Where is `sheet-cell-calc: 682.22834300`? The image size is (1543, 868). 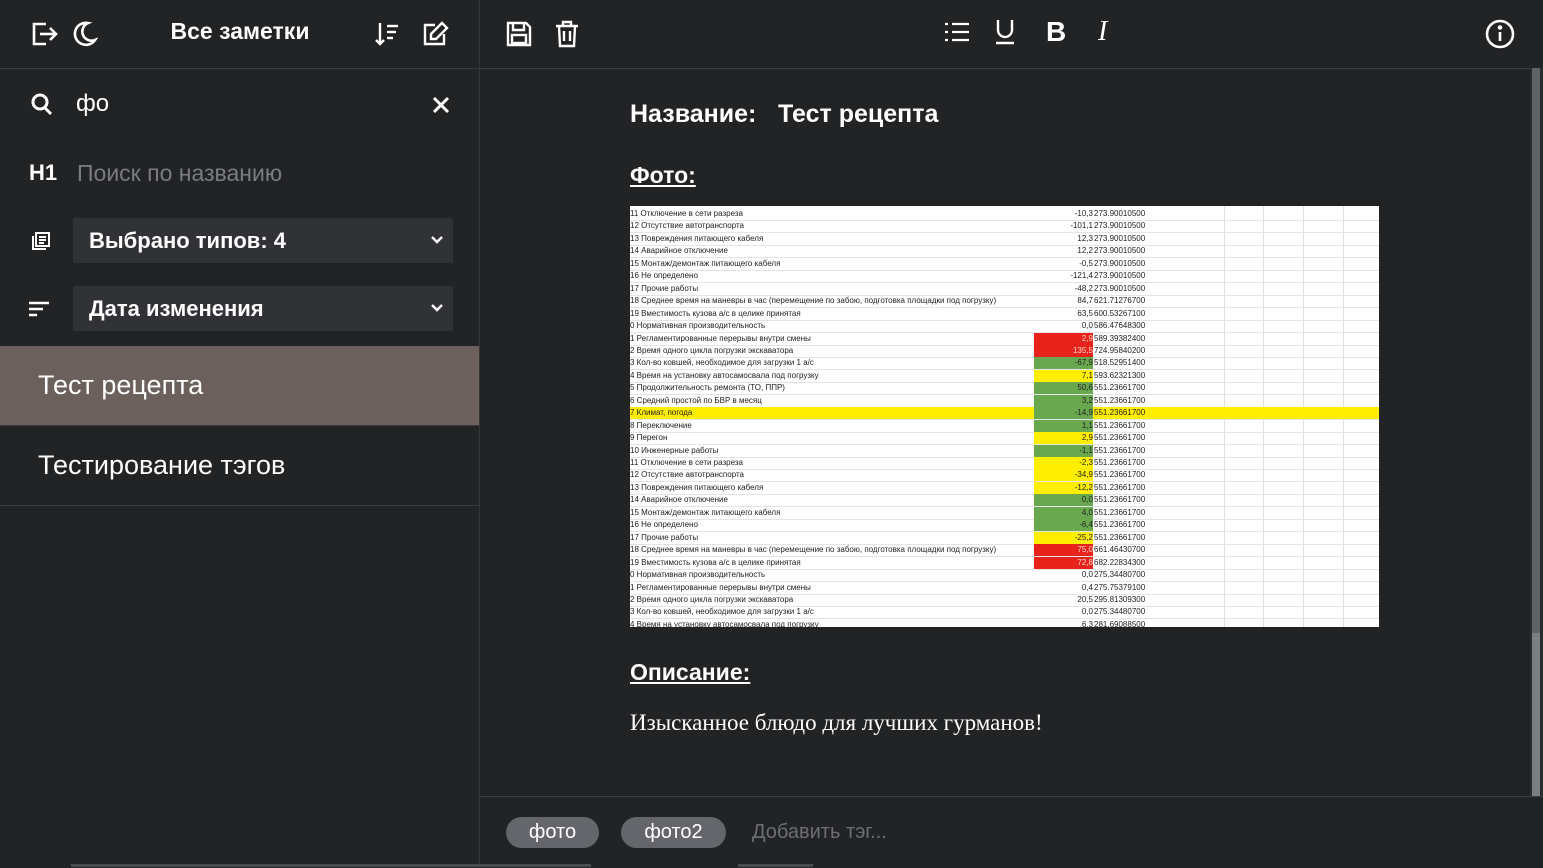
sheet-cell-calc: 682.22834300 is located at coordinates (1120, 562).